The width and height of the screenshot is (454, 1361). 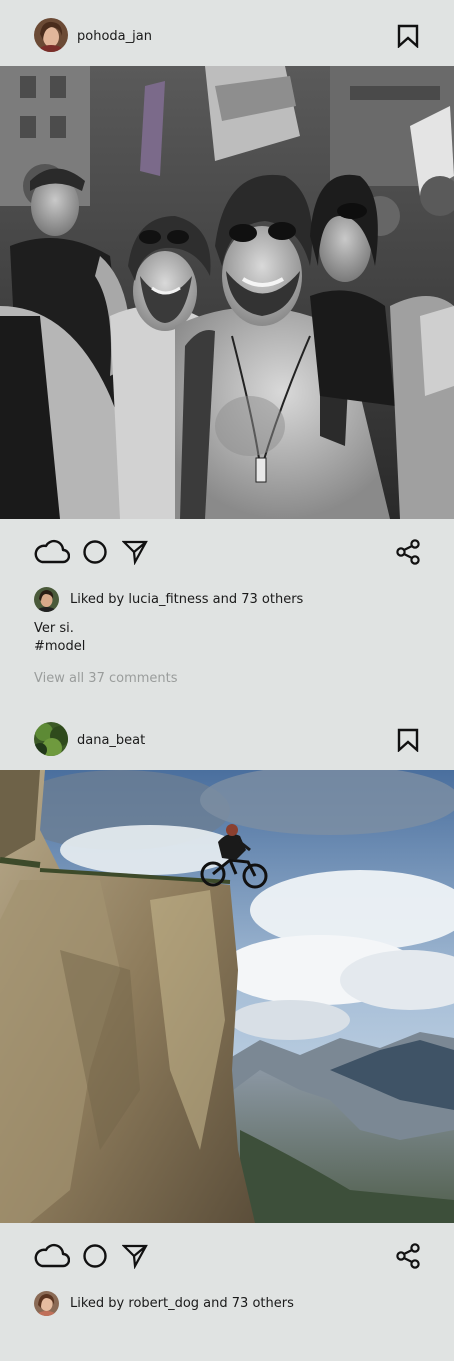 I want to click on username: pohoda_jan, so click(x=114, y=36).